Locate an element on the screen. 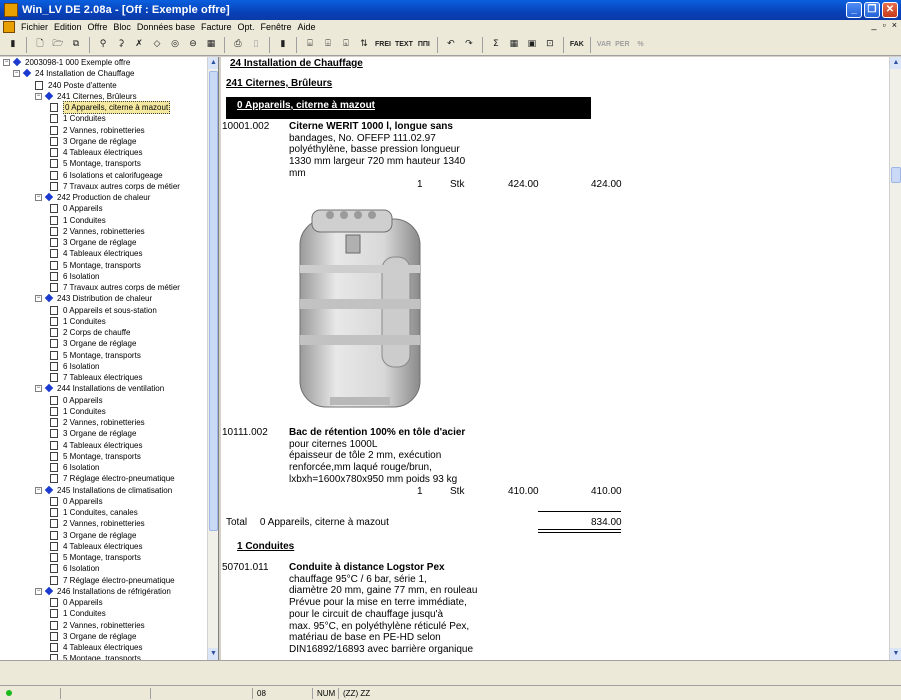 This screenshot has height=700, width=901. tree-folder-node: − 24 Installation de Chauffage is located at coordinates (104, 73).